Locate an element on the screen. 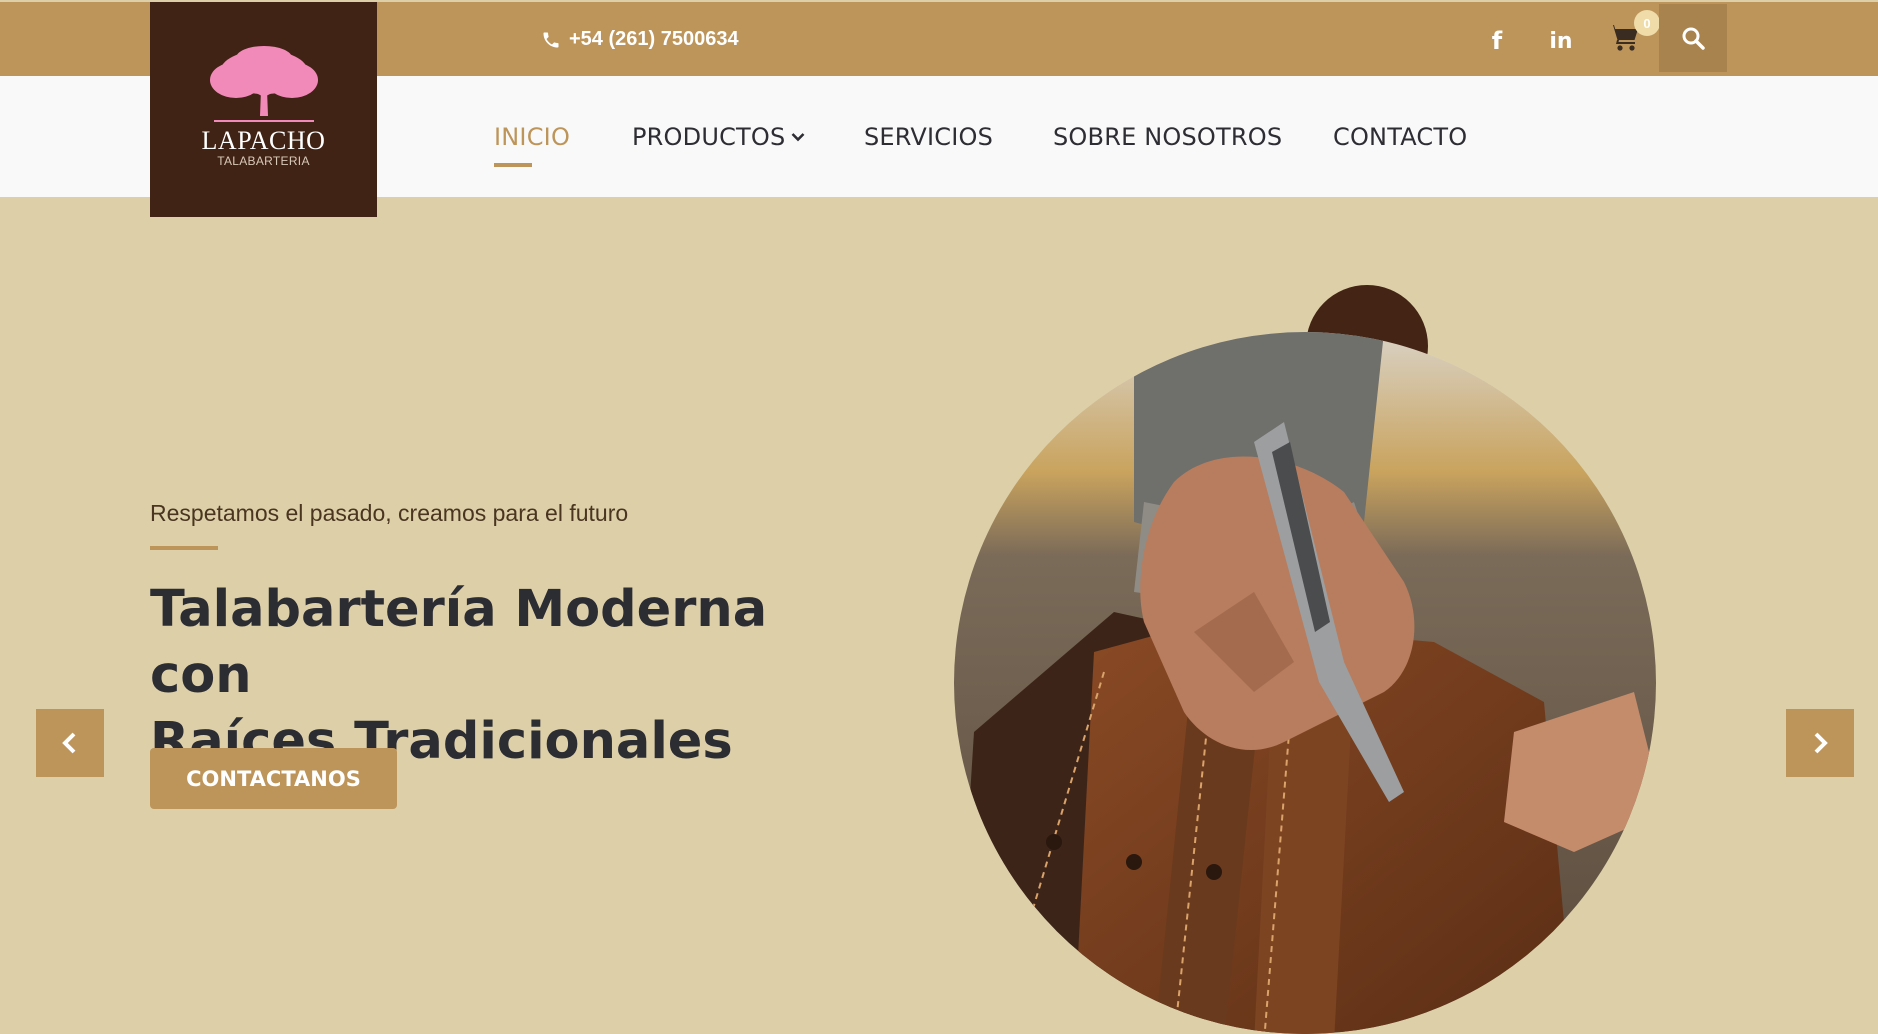 This screenshot has height=1034, width=1878. nav-item-inicio: INICIO is located at coordinates (532, 137).